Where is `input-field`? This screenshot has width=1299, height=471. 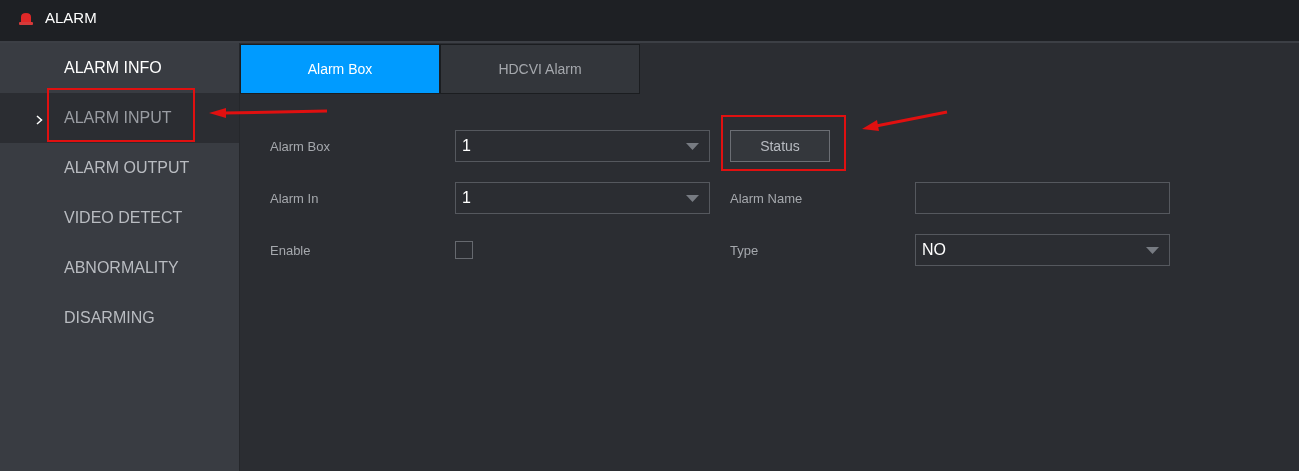 input-field is located at coordinates (1042, 198).